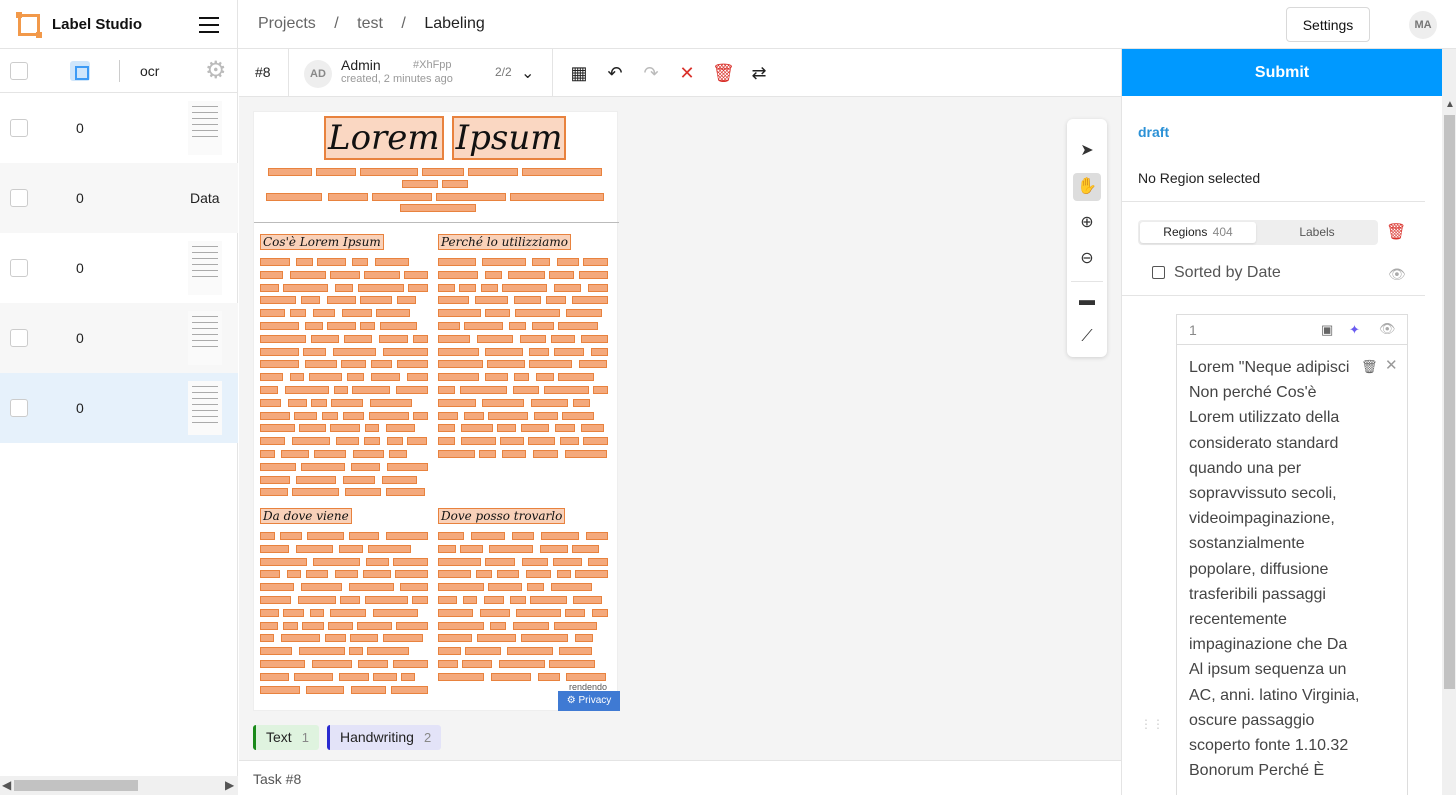 The image size is (1456, 795). What do you see at coordinates (502, 516) in the screenshot?
I see `heading-region: Dove posso trovarlo` at bounding box center [502, 516].